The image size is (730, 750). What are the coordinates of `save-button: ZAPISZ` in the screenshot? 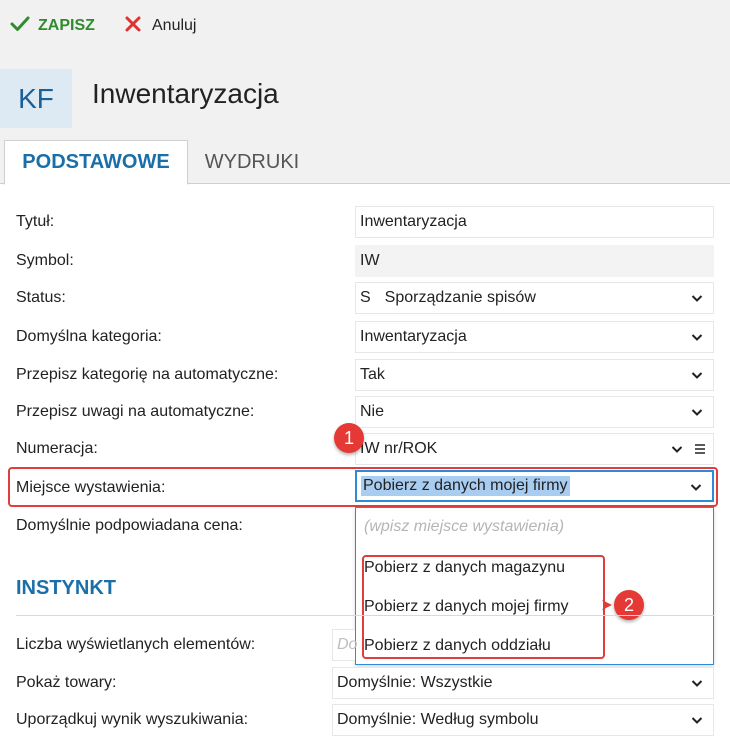 It's located at (52, 26).